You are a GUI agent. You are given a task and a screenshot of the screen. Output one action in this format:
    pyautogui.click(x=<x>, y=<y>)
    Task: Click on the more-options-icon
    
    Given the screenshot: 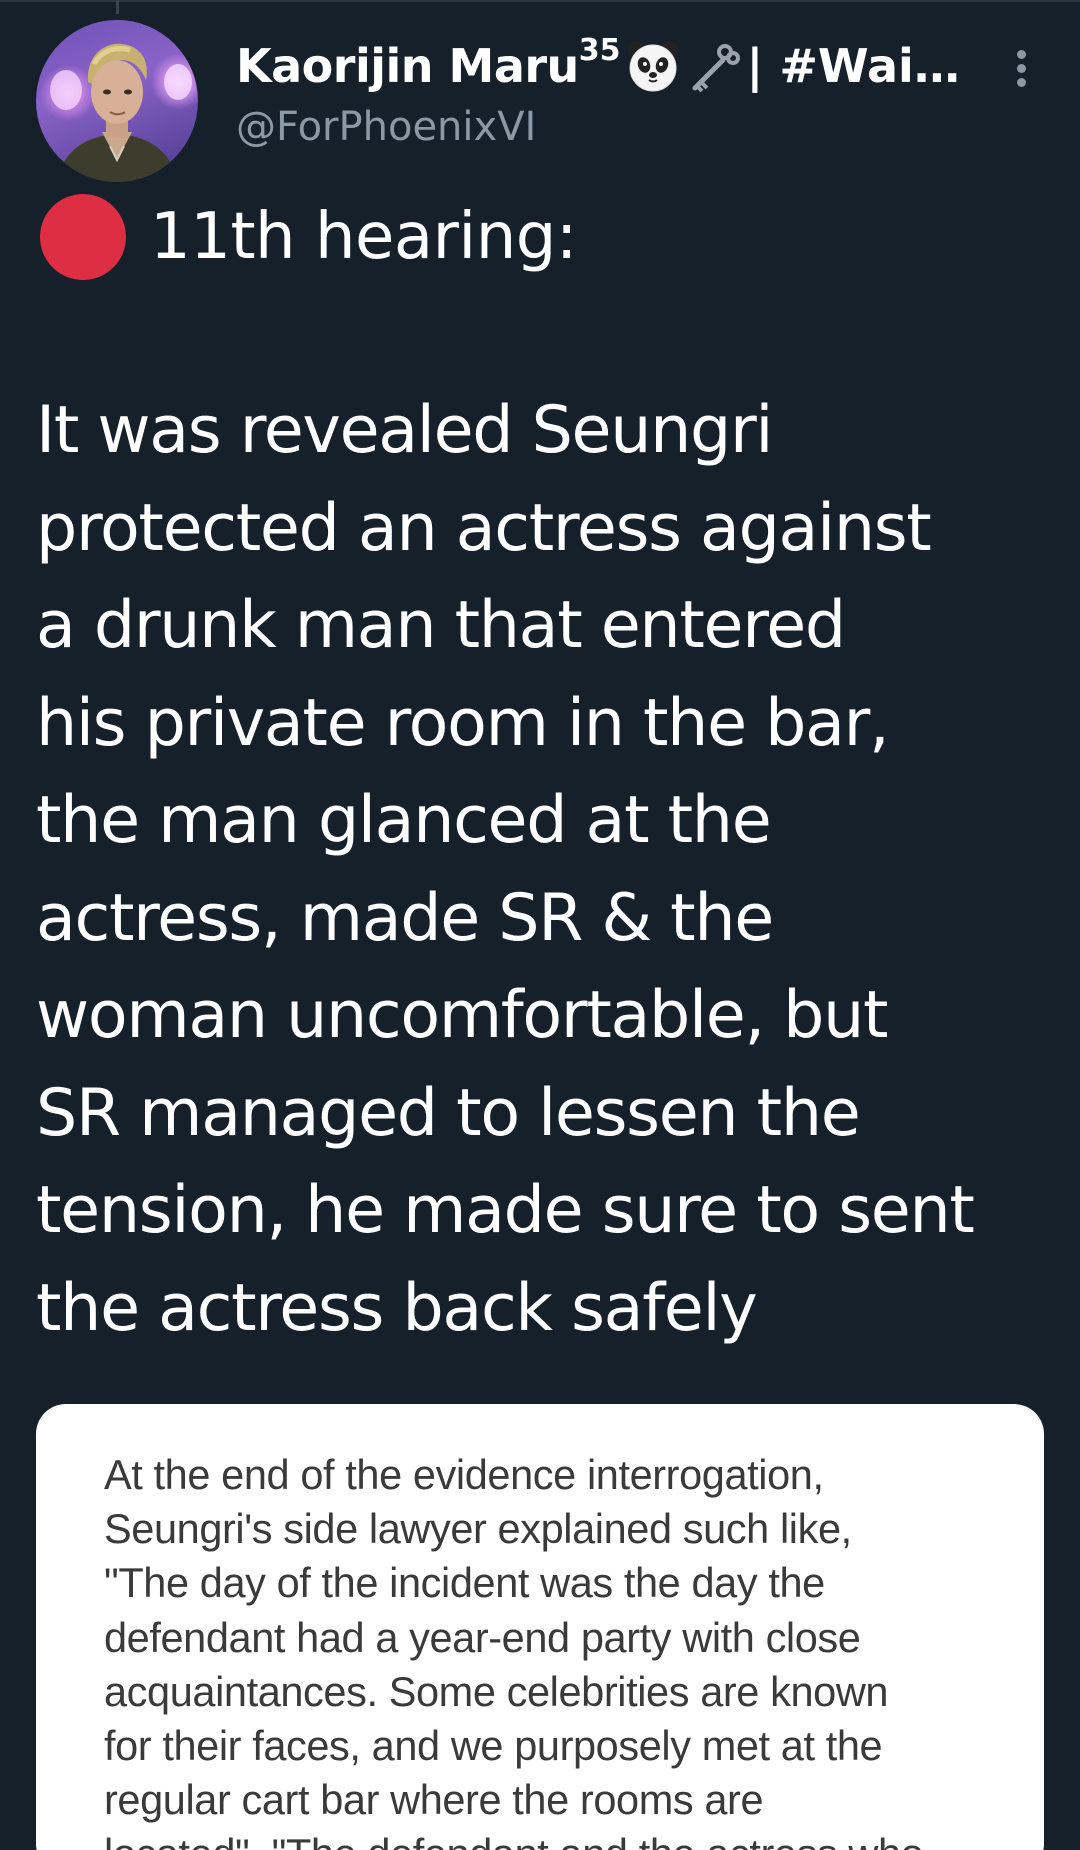 What is the action you would take?
    pyautogui.click(x=1021, y=72)
    